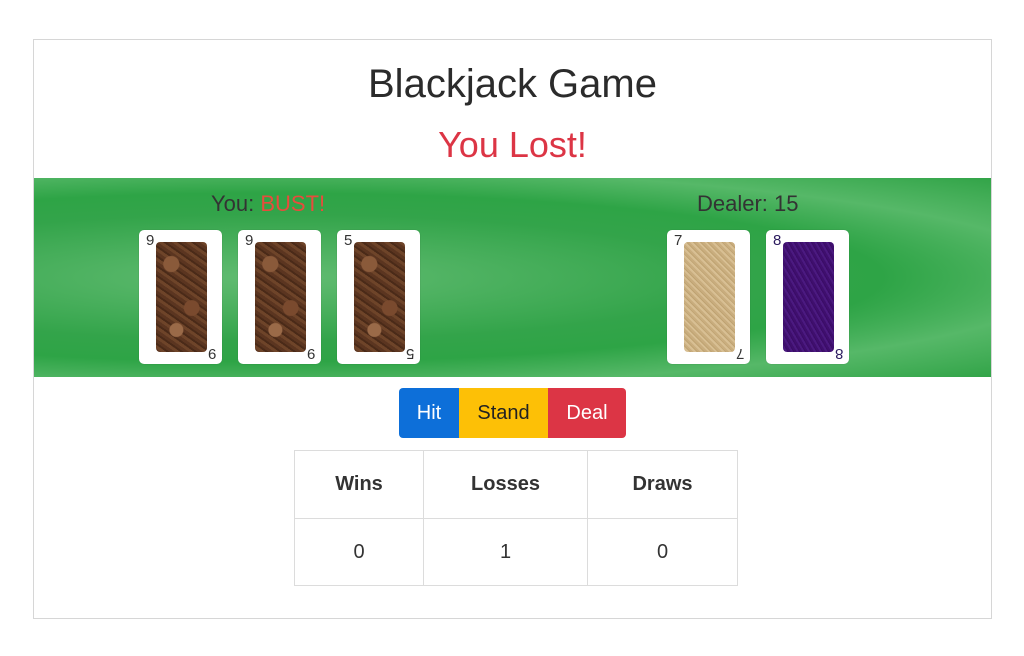  I want to click on card-rank-top: 7, so click(678, 240).